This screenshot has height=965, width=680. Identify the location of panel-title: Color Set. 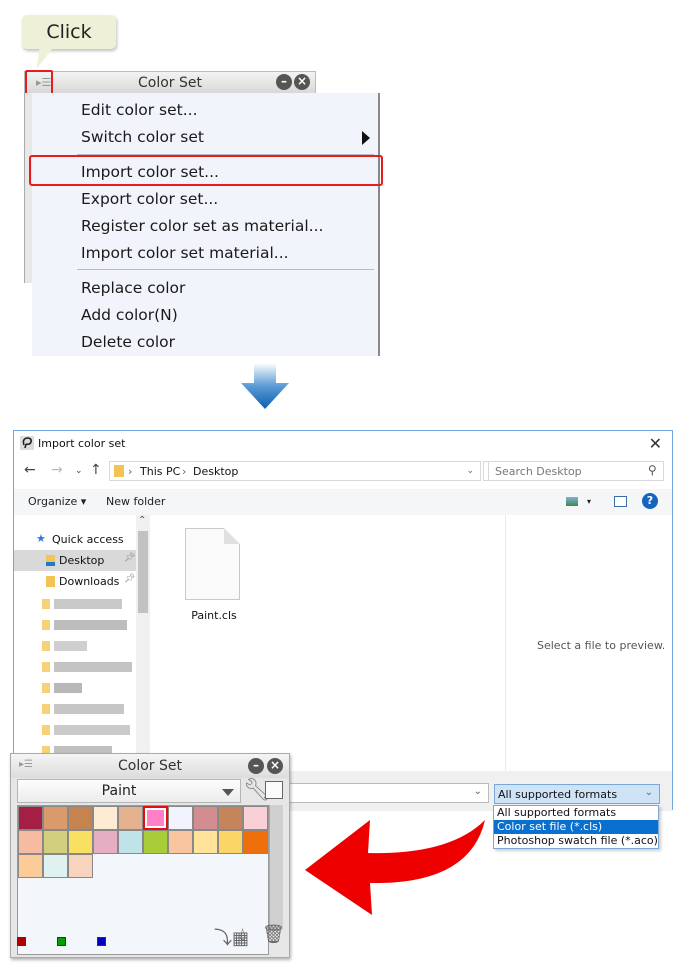
(170, 83).